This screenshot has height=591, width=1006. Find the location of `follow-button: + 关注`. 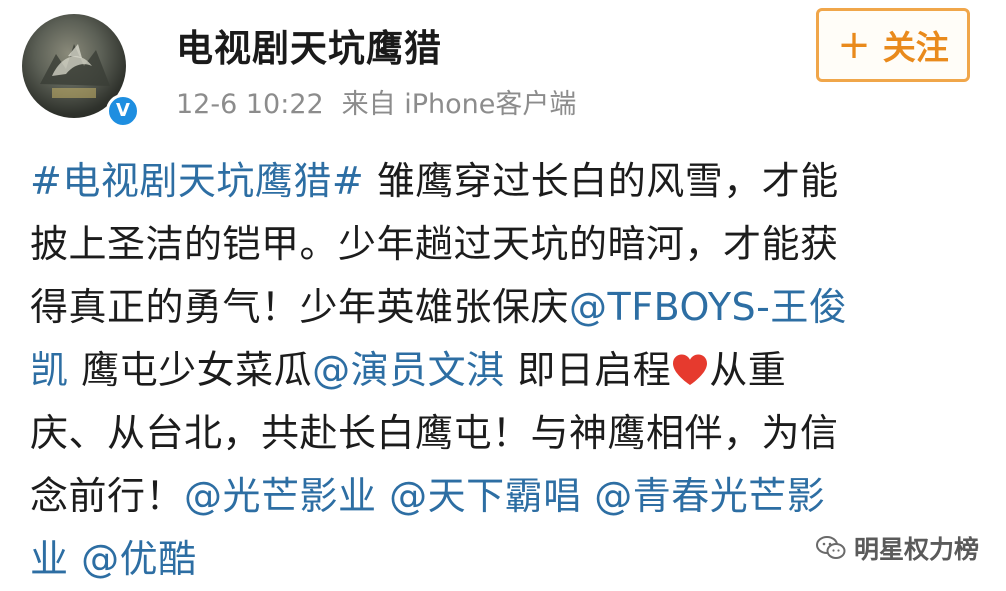

follow-button: + 关注 is located at coordinates (893, 45).